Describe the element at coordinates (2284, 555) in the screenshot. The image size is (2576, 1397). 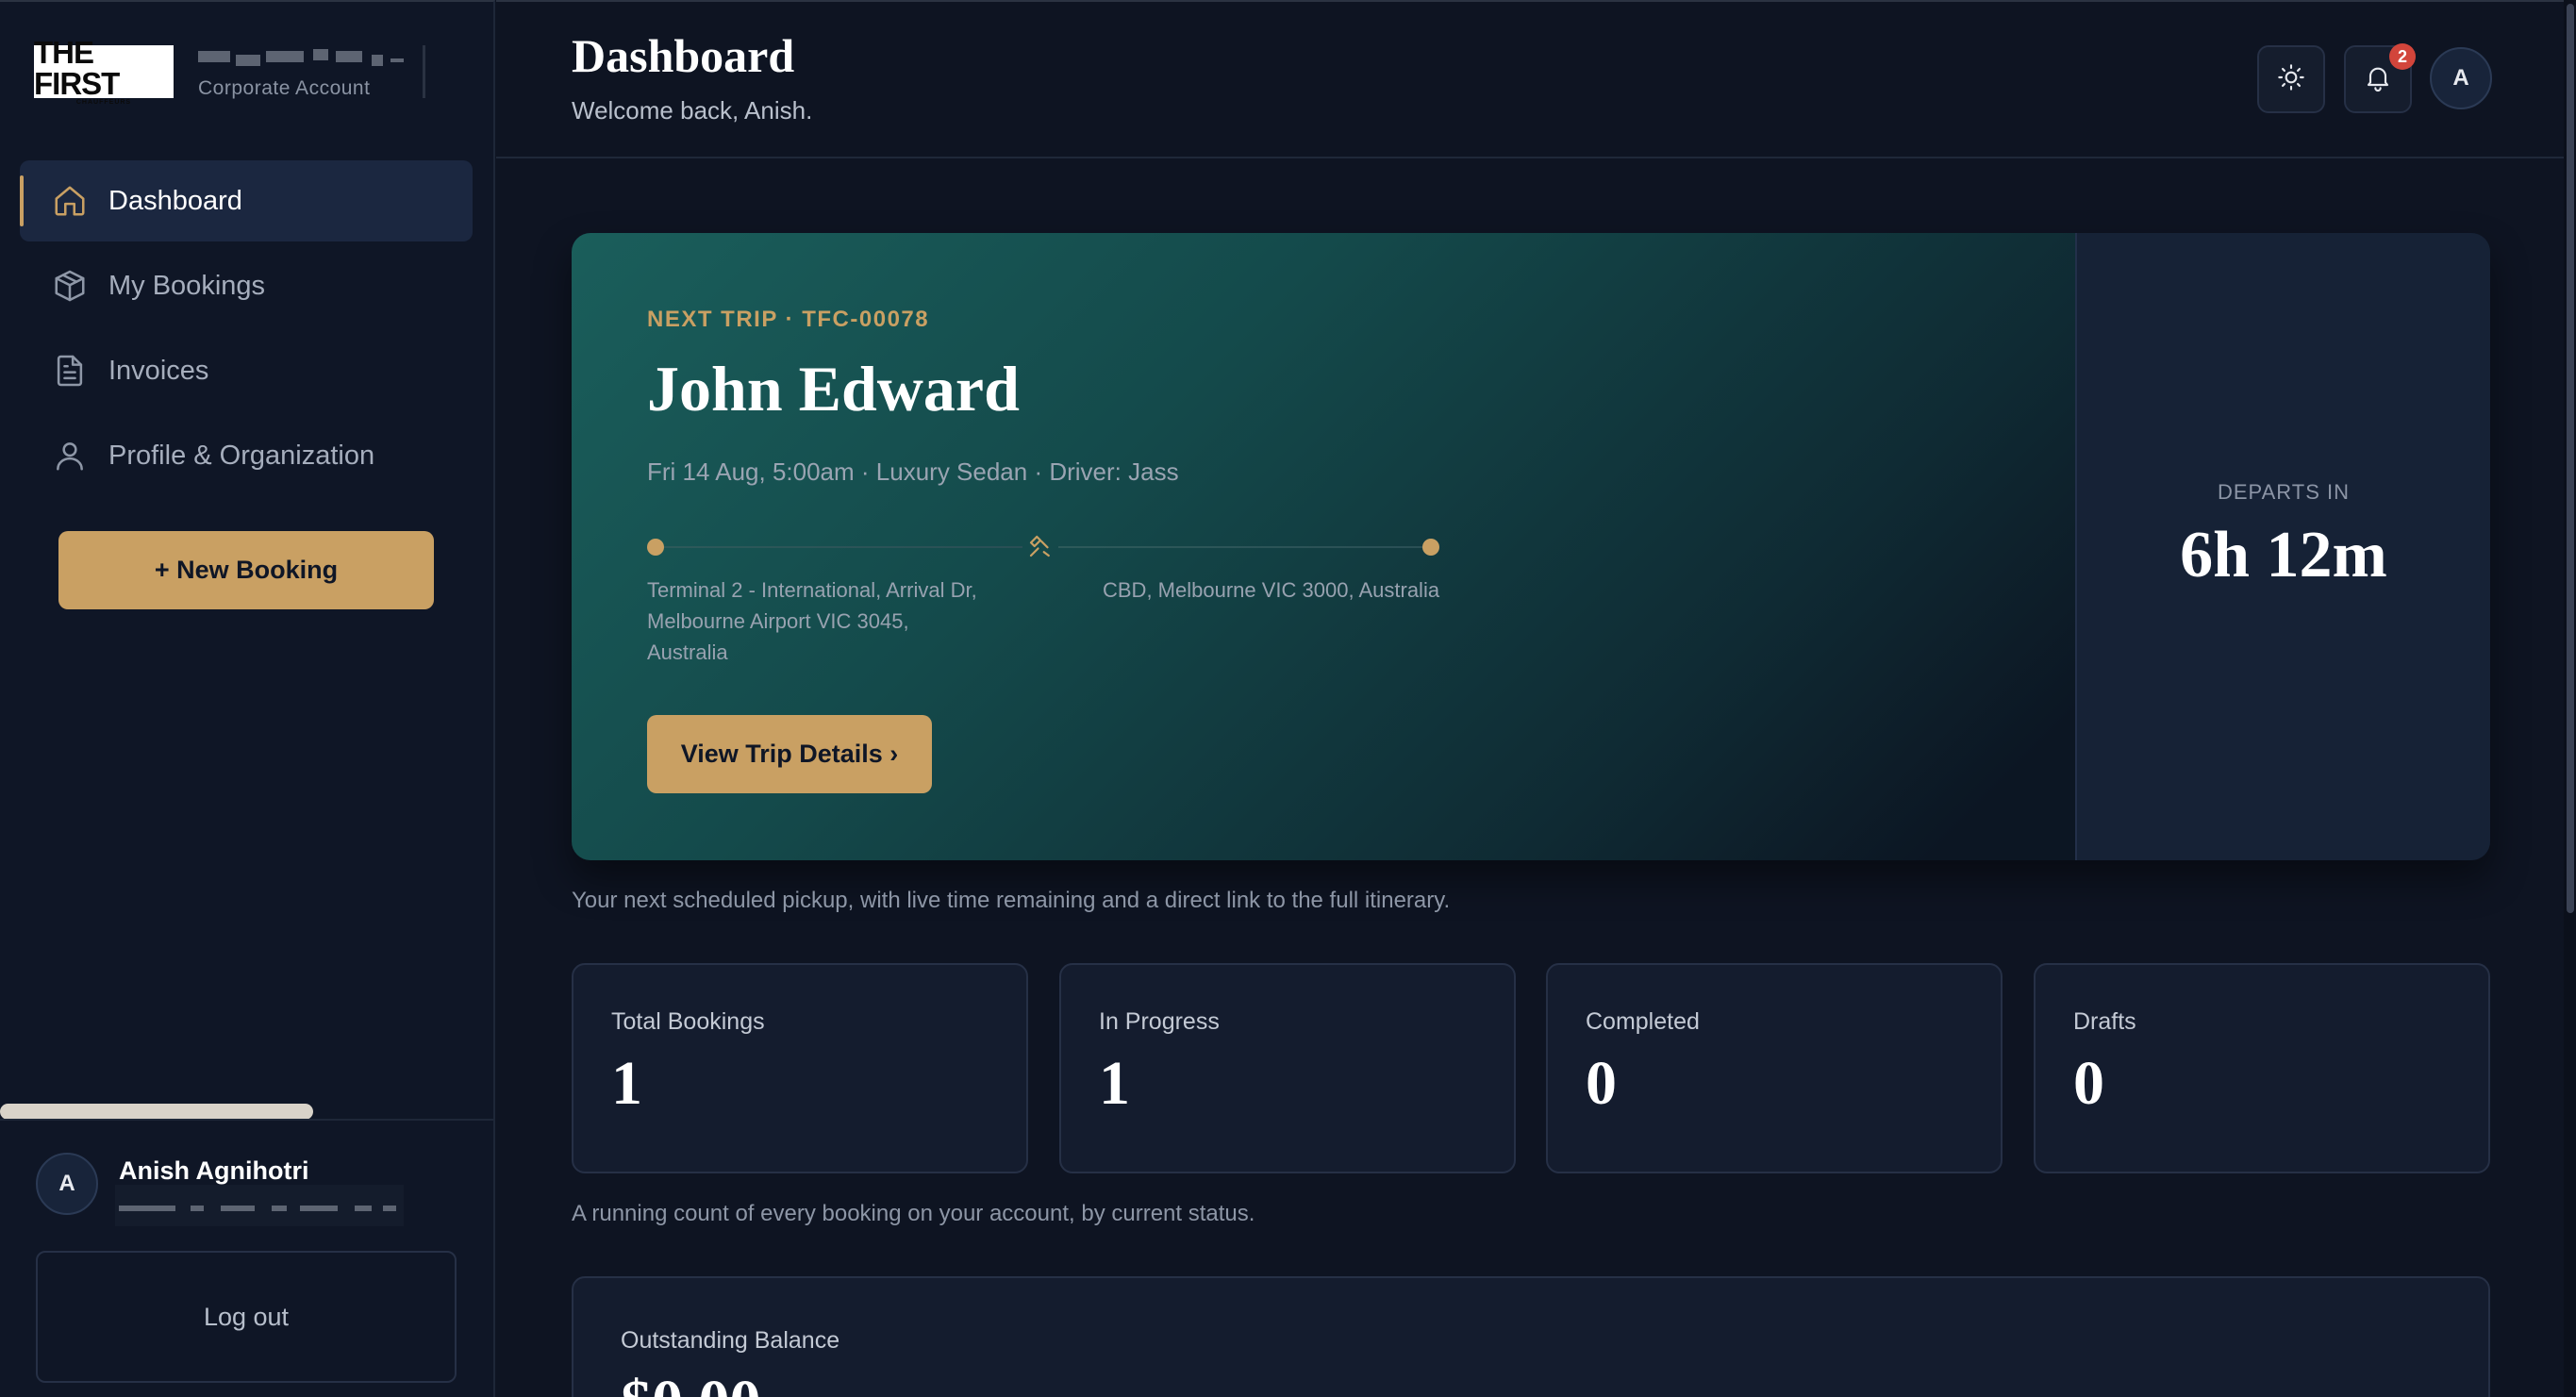
I see `departs-in-value: 6h 12m` at that location.